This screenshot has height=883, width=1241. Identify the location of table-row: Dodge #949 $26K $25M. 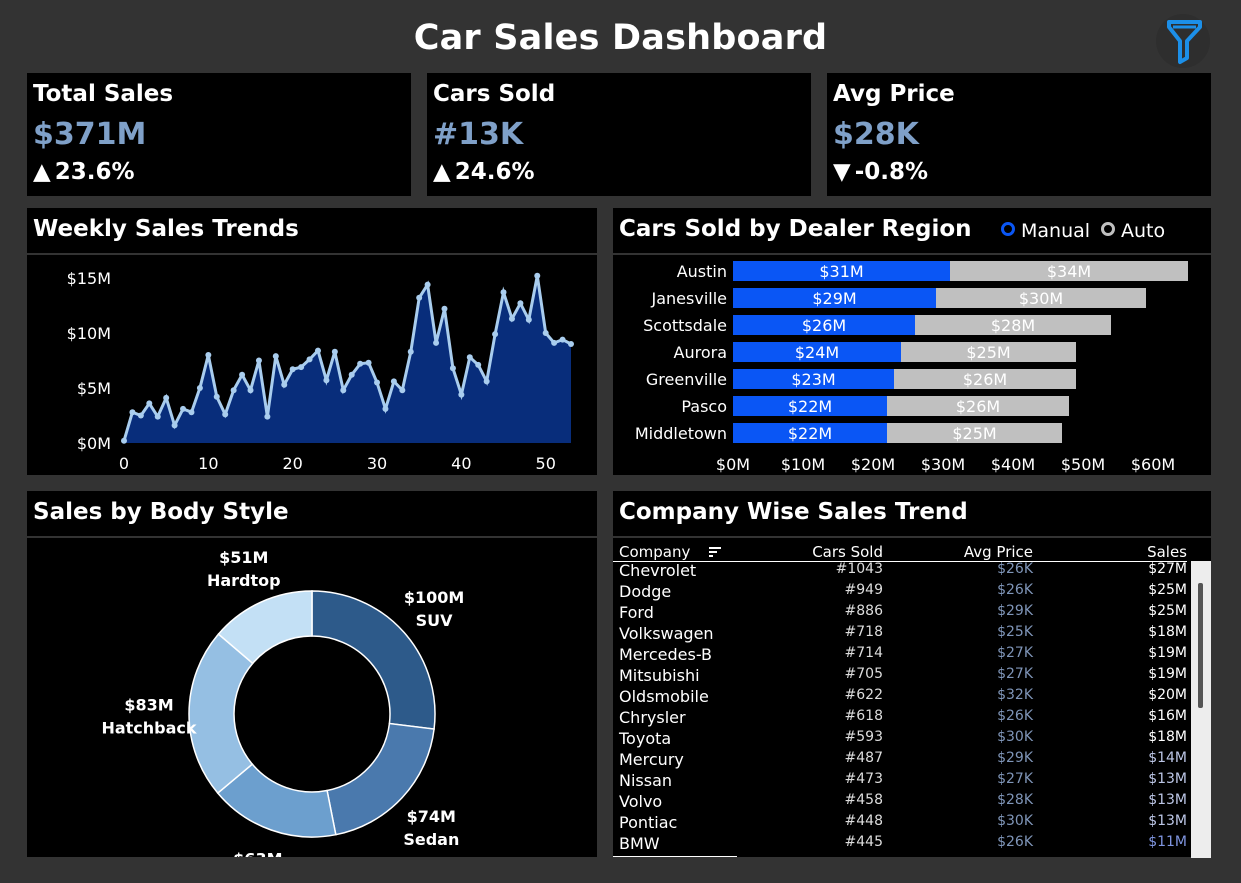
(900, 592).